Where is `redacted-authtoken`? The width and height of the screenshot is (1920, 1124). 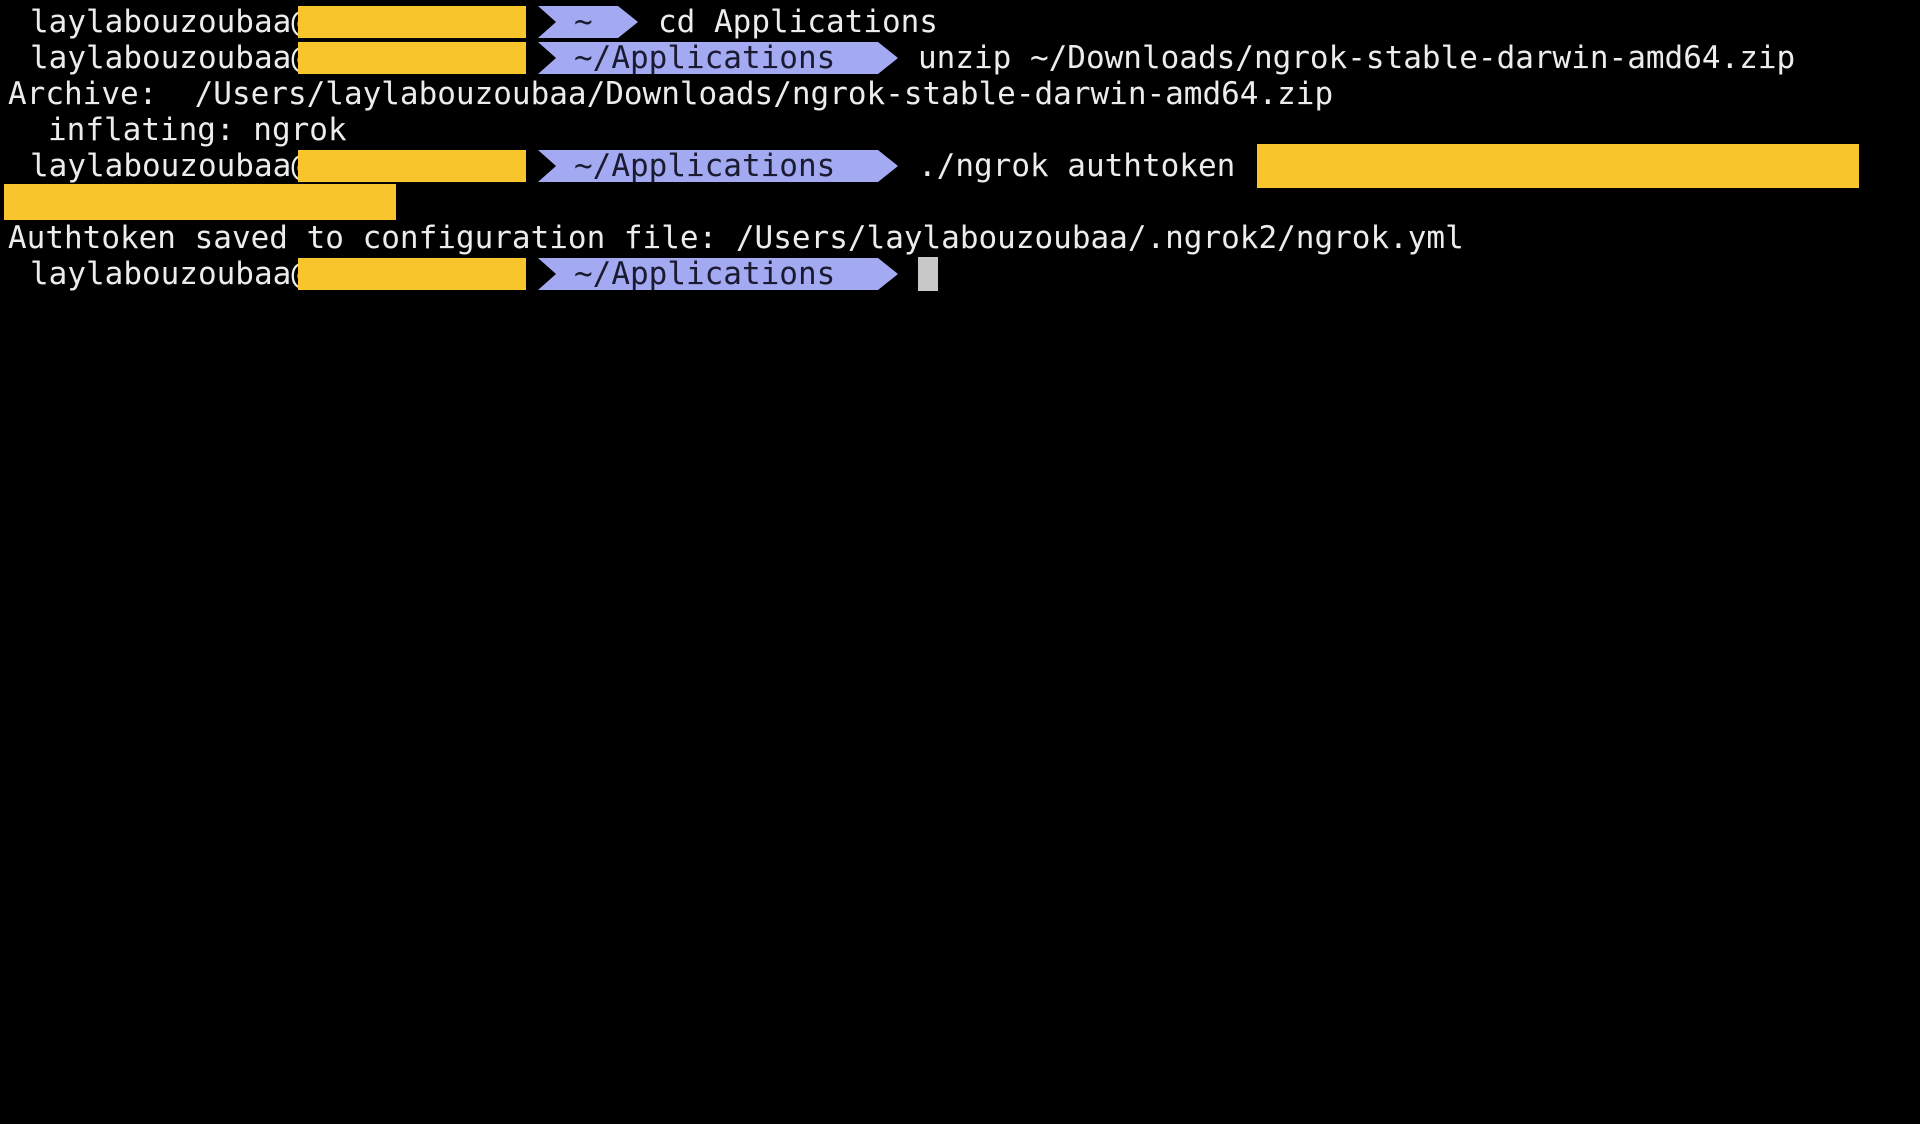
redacted-authtoken is located at coordinates (1558, 166).